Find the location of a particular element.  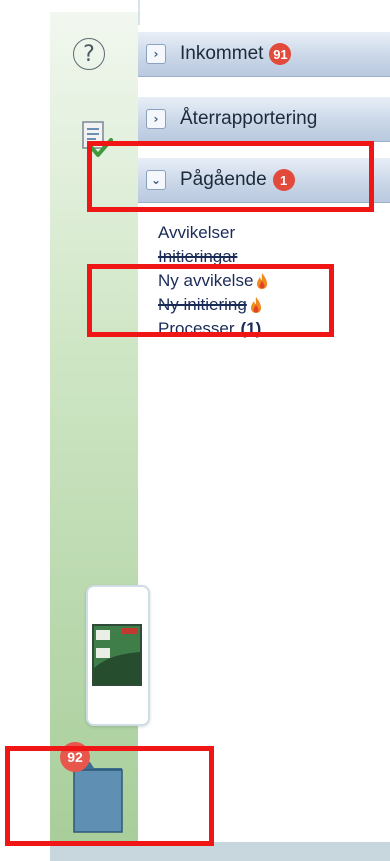

help-icon: ? is located at coordinates (89, 54).